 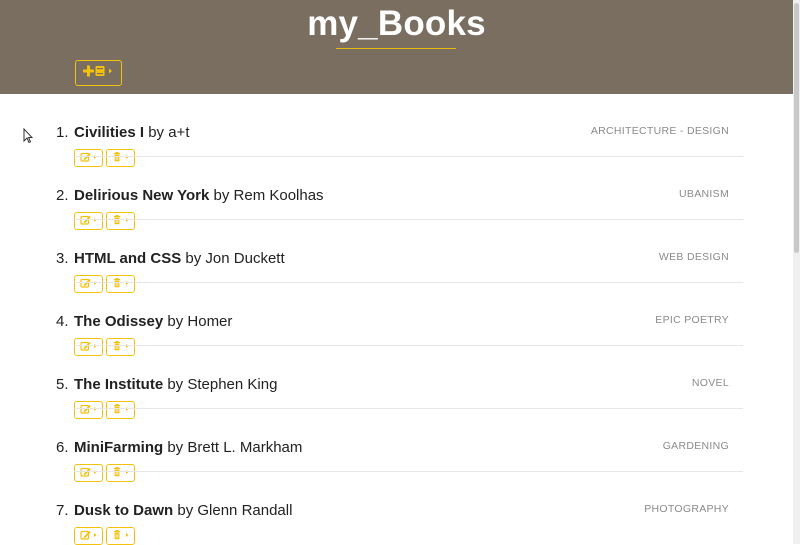 I want to click on list-item-number: 7., so click(x=62, y=510).